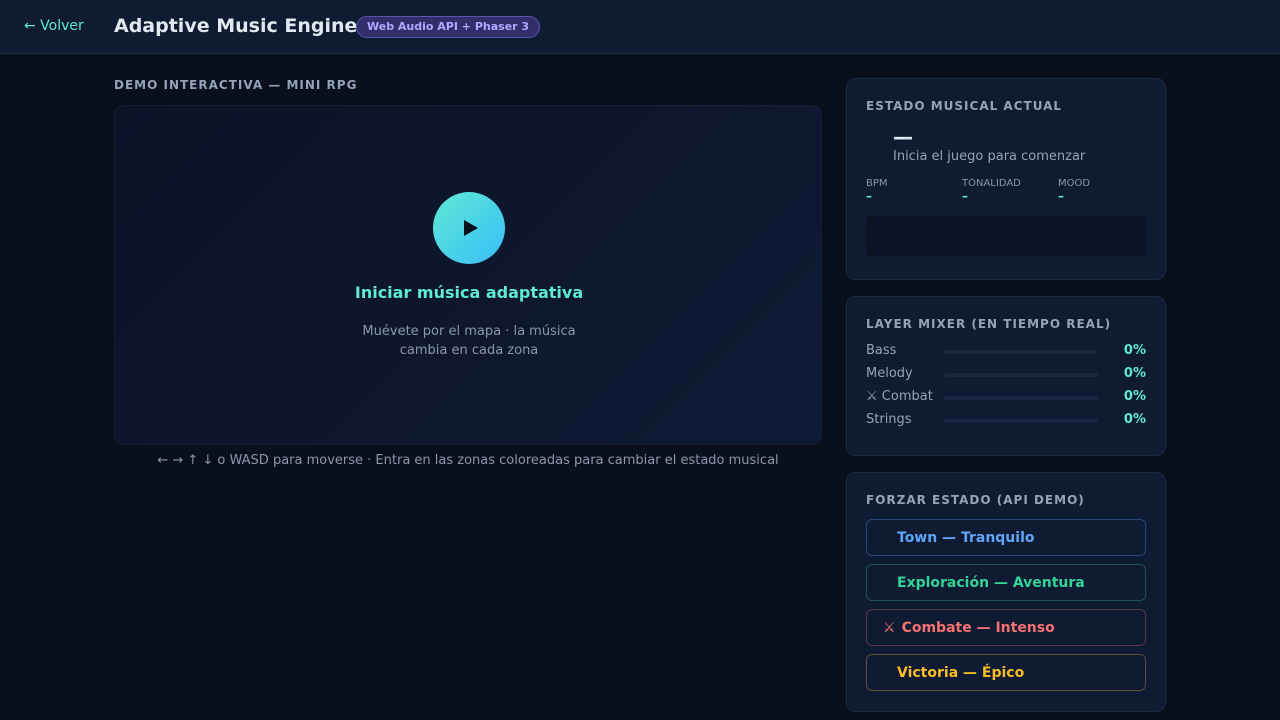 This screenshot has width=1280, height=720. I want to click on layer-name-bass: Bass, so click(881, 350).